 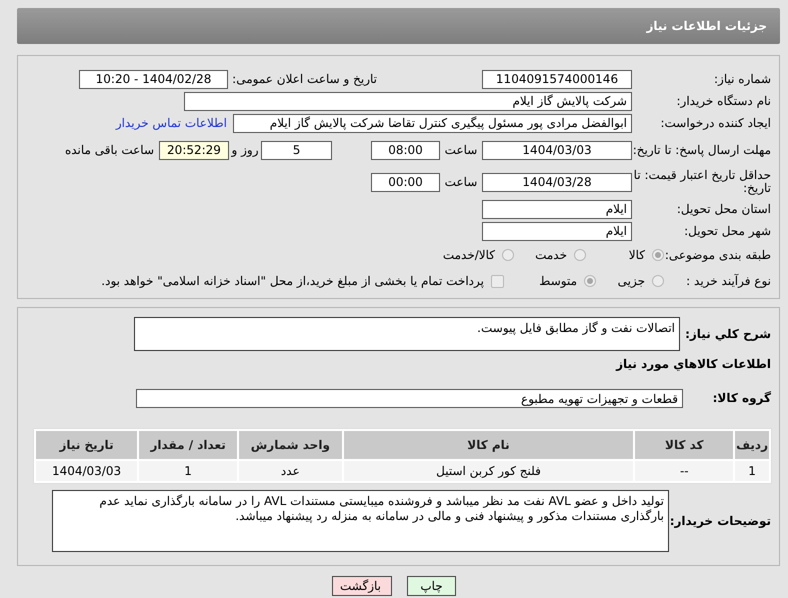 What do you see at coordinates (715, 123) in the screenshot?
I see `field-label: ایجاد کننده درخواست:` at bounding box center [715, 123].